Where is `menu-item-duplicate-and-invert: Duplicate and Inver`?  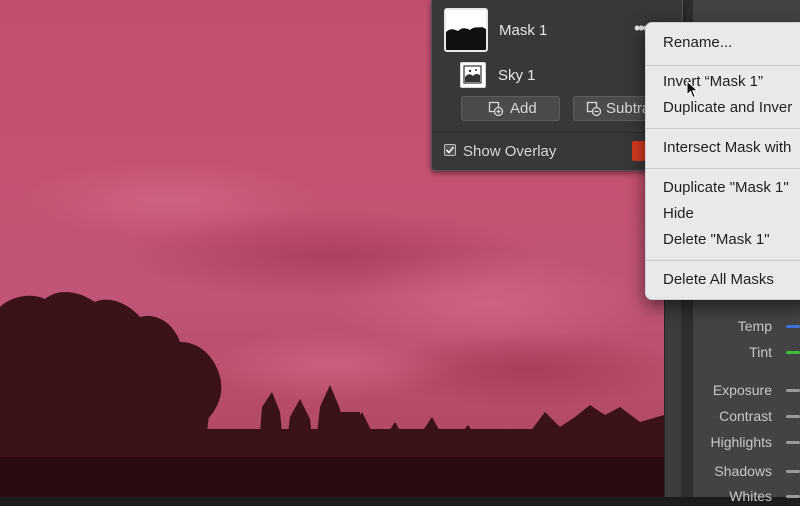
menu-item-duplicate-and-invert: Duplicate and Inver is located at coordinates (727, 107).